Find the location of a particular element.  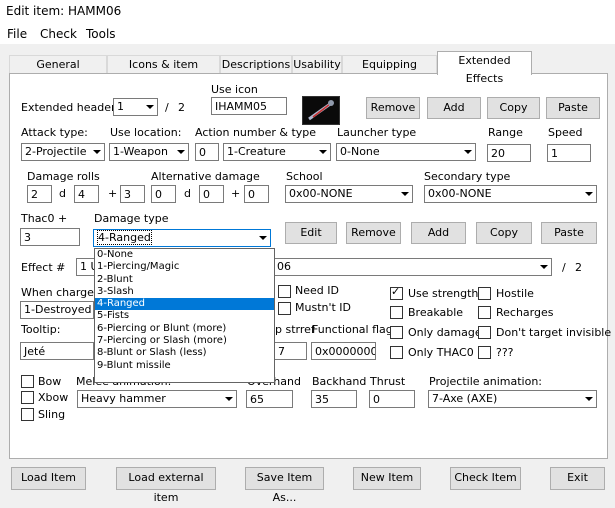

recharges-checkbox is located at coordinates (484, 312).